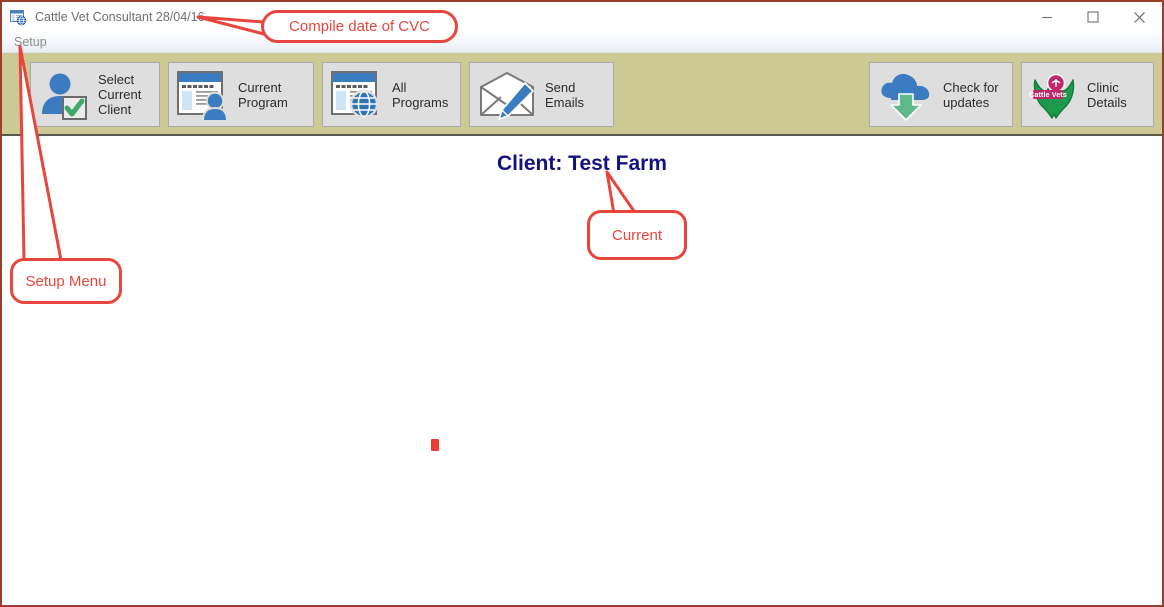 This screenshot has width=1164, height=607. I want to click on annotation-setup-menu-label: Setup Menu, so click(66, 281).